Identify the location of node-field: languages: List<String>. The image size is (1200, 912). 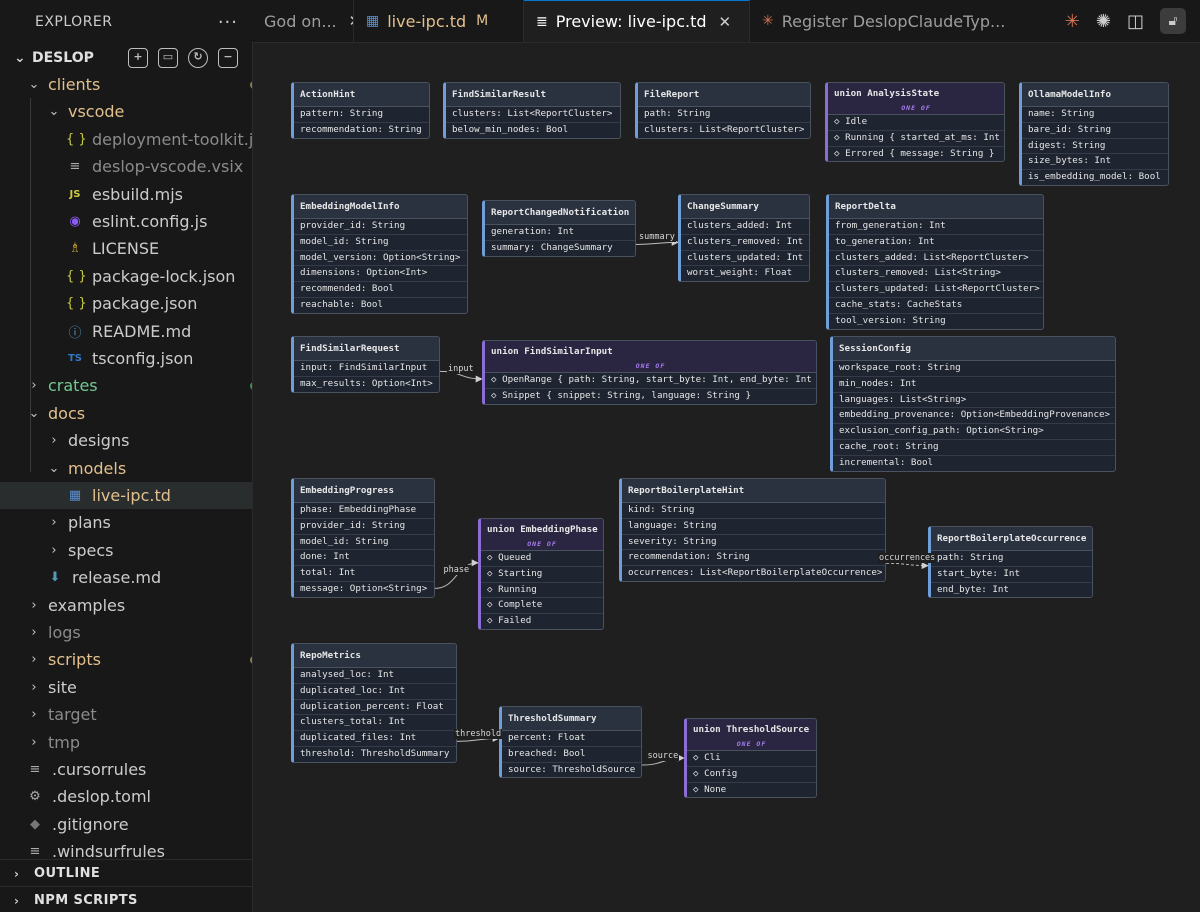
(974, 401).